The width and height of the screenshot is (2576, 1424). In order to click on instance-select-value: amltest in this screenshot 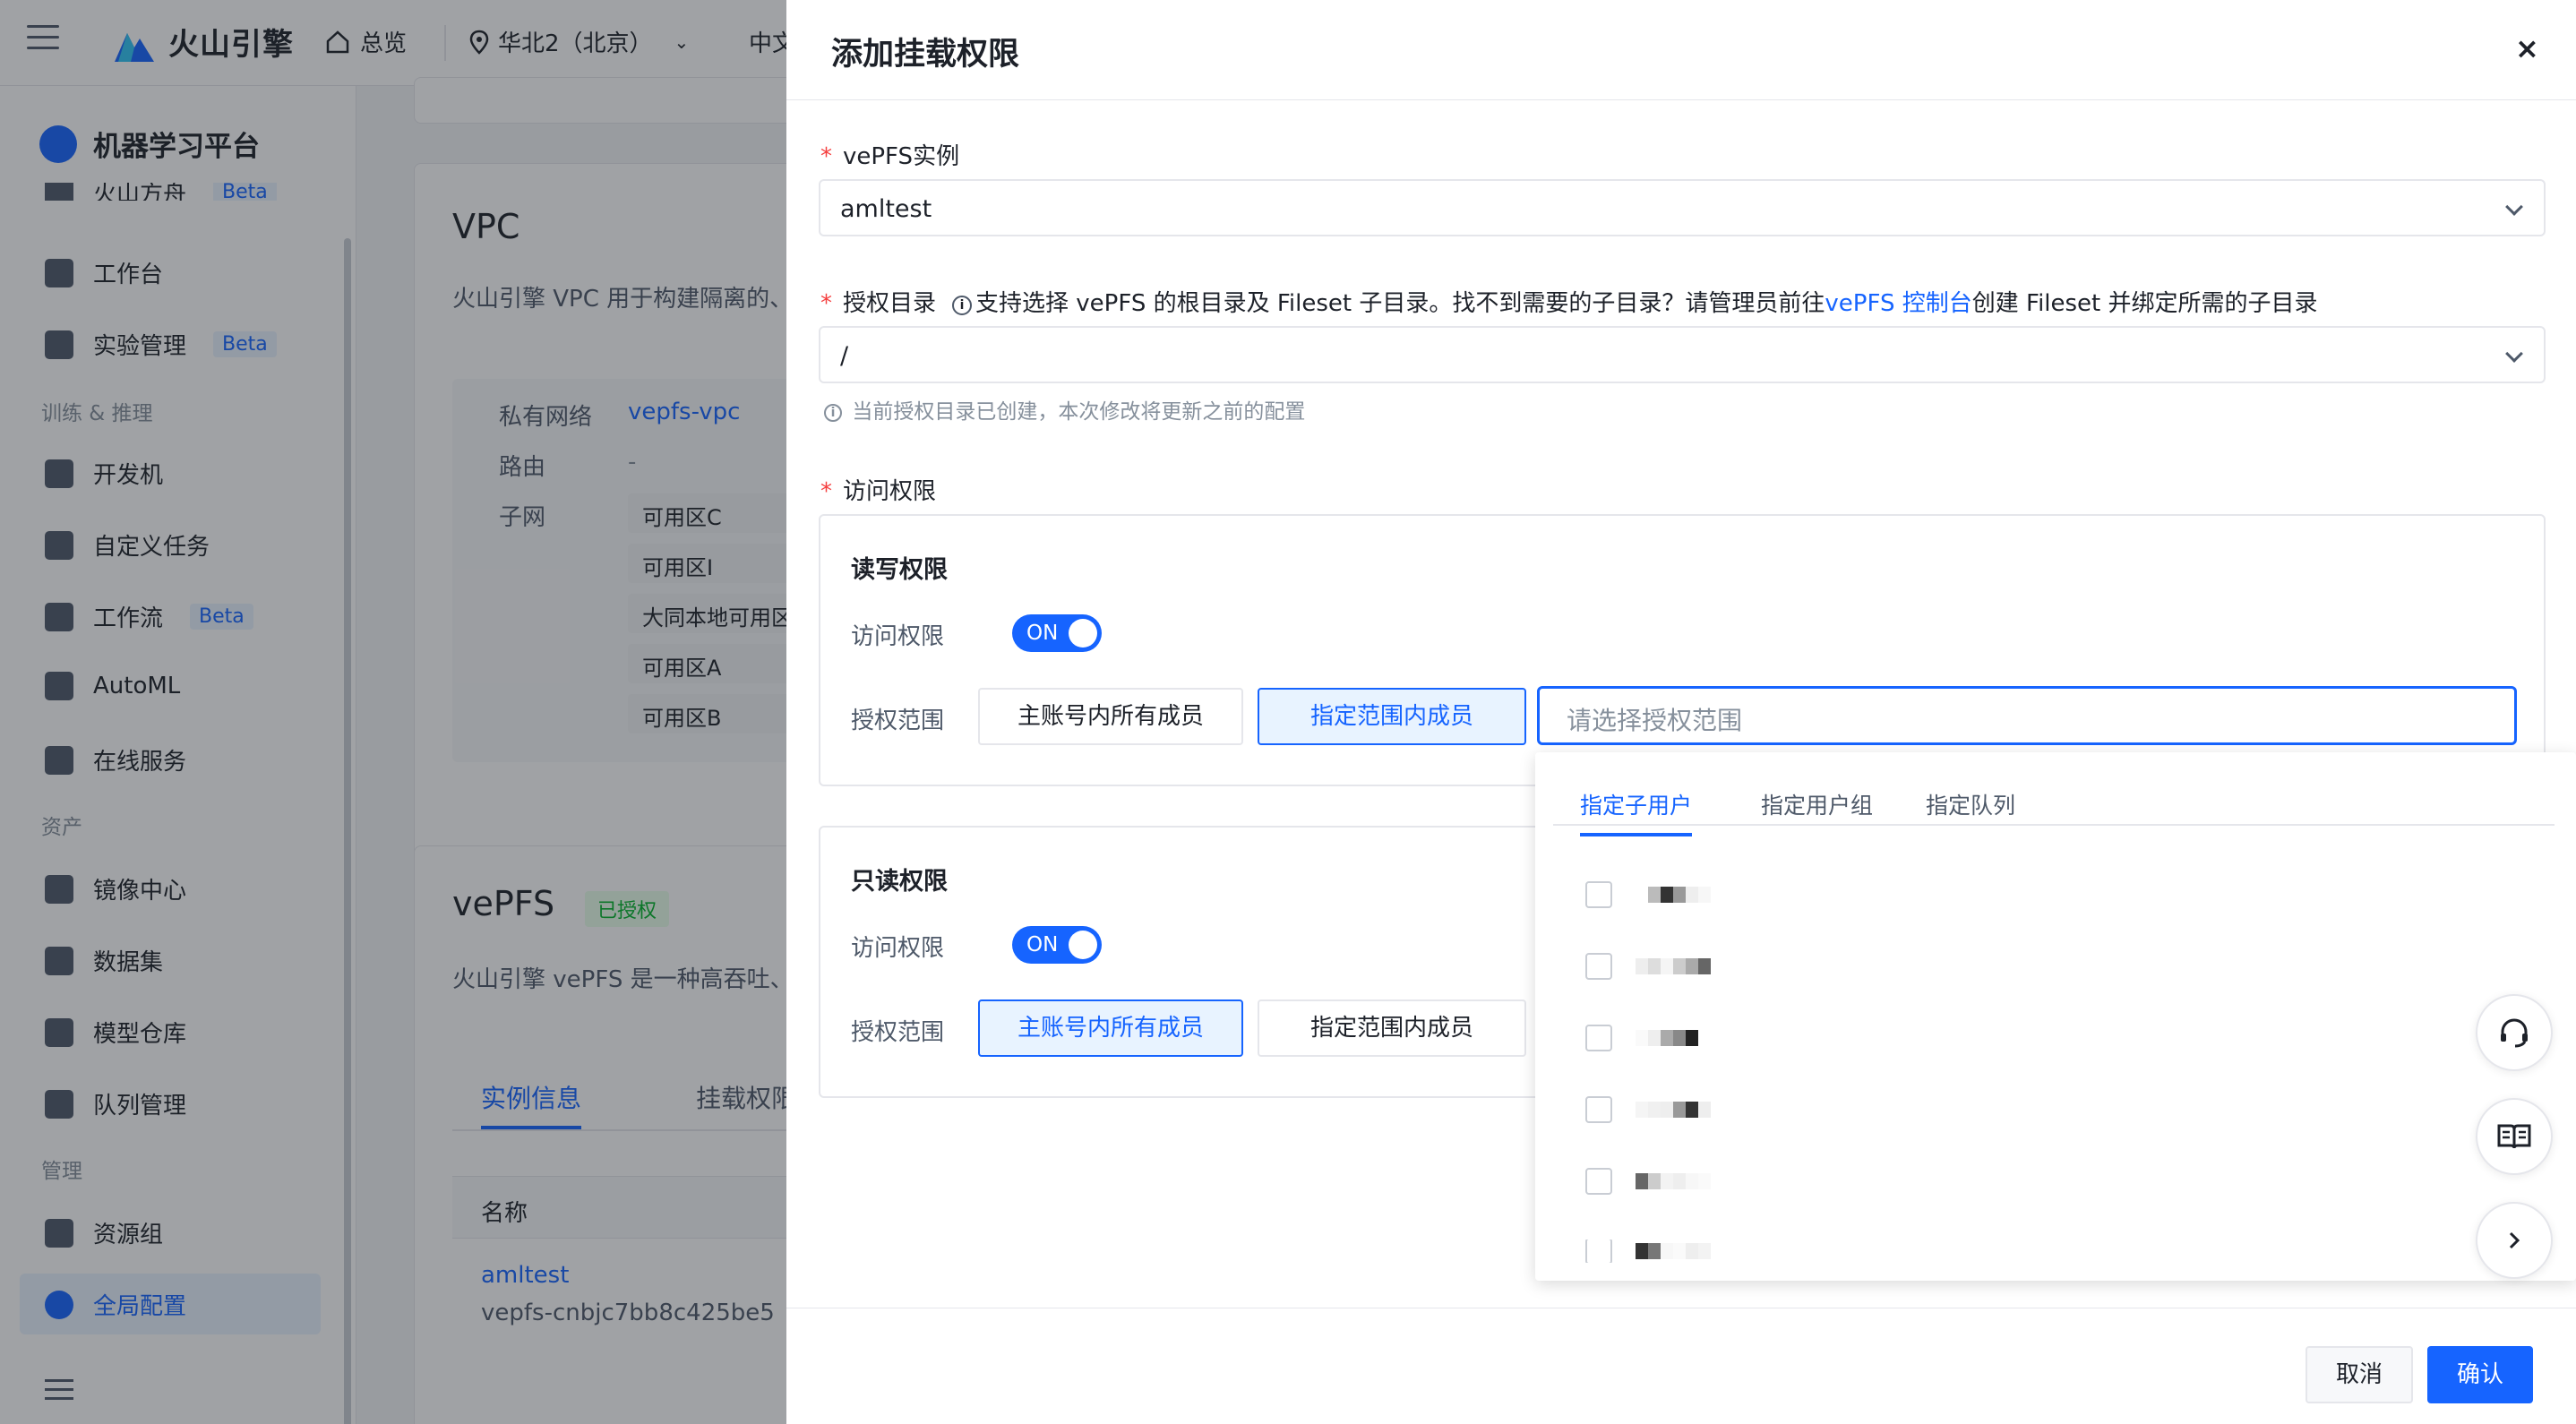, I will do `click(886, 209)`.